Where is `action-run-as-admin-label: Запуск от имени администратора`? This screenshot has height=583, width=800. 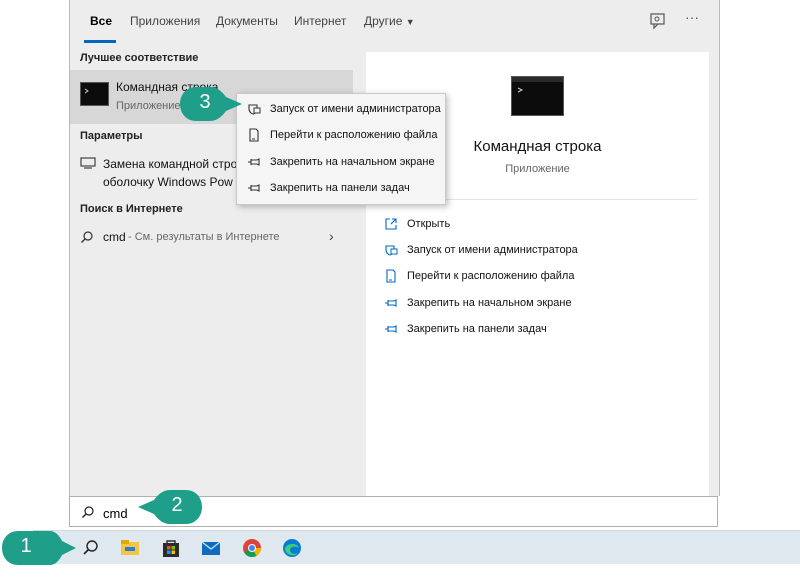
action-run-as-admin-label: Запуск от имени администратора is located at coordinates (492, 250).